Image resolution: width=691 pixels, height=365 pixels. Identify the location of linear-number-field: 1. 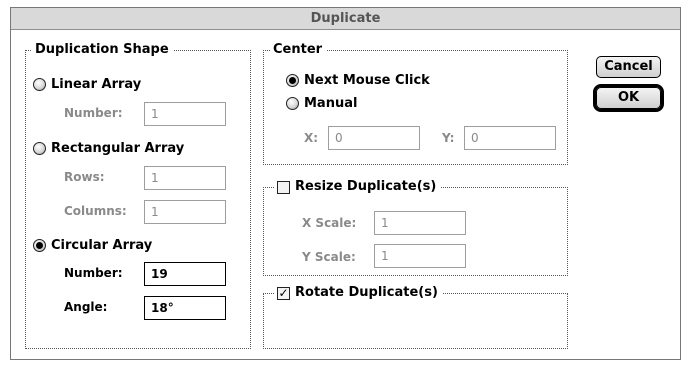
(185, 114).